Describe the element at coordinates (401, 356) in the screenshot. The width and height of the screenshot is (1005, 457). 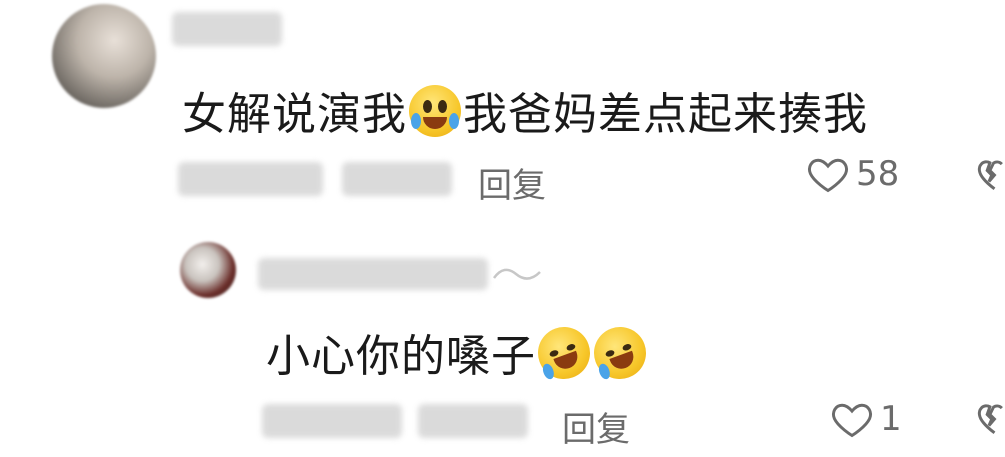
I see `reply-text-body: 小心你的嗓子` at that location.